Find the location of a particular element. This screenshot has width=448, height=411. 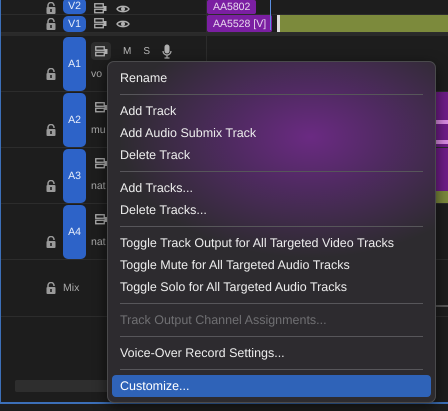

menu-item: Delete Track is located at coordinates (271, 155).